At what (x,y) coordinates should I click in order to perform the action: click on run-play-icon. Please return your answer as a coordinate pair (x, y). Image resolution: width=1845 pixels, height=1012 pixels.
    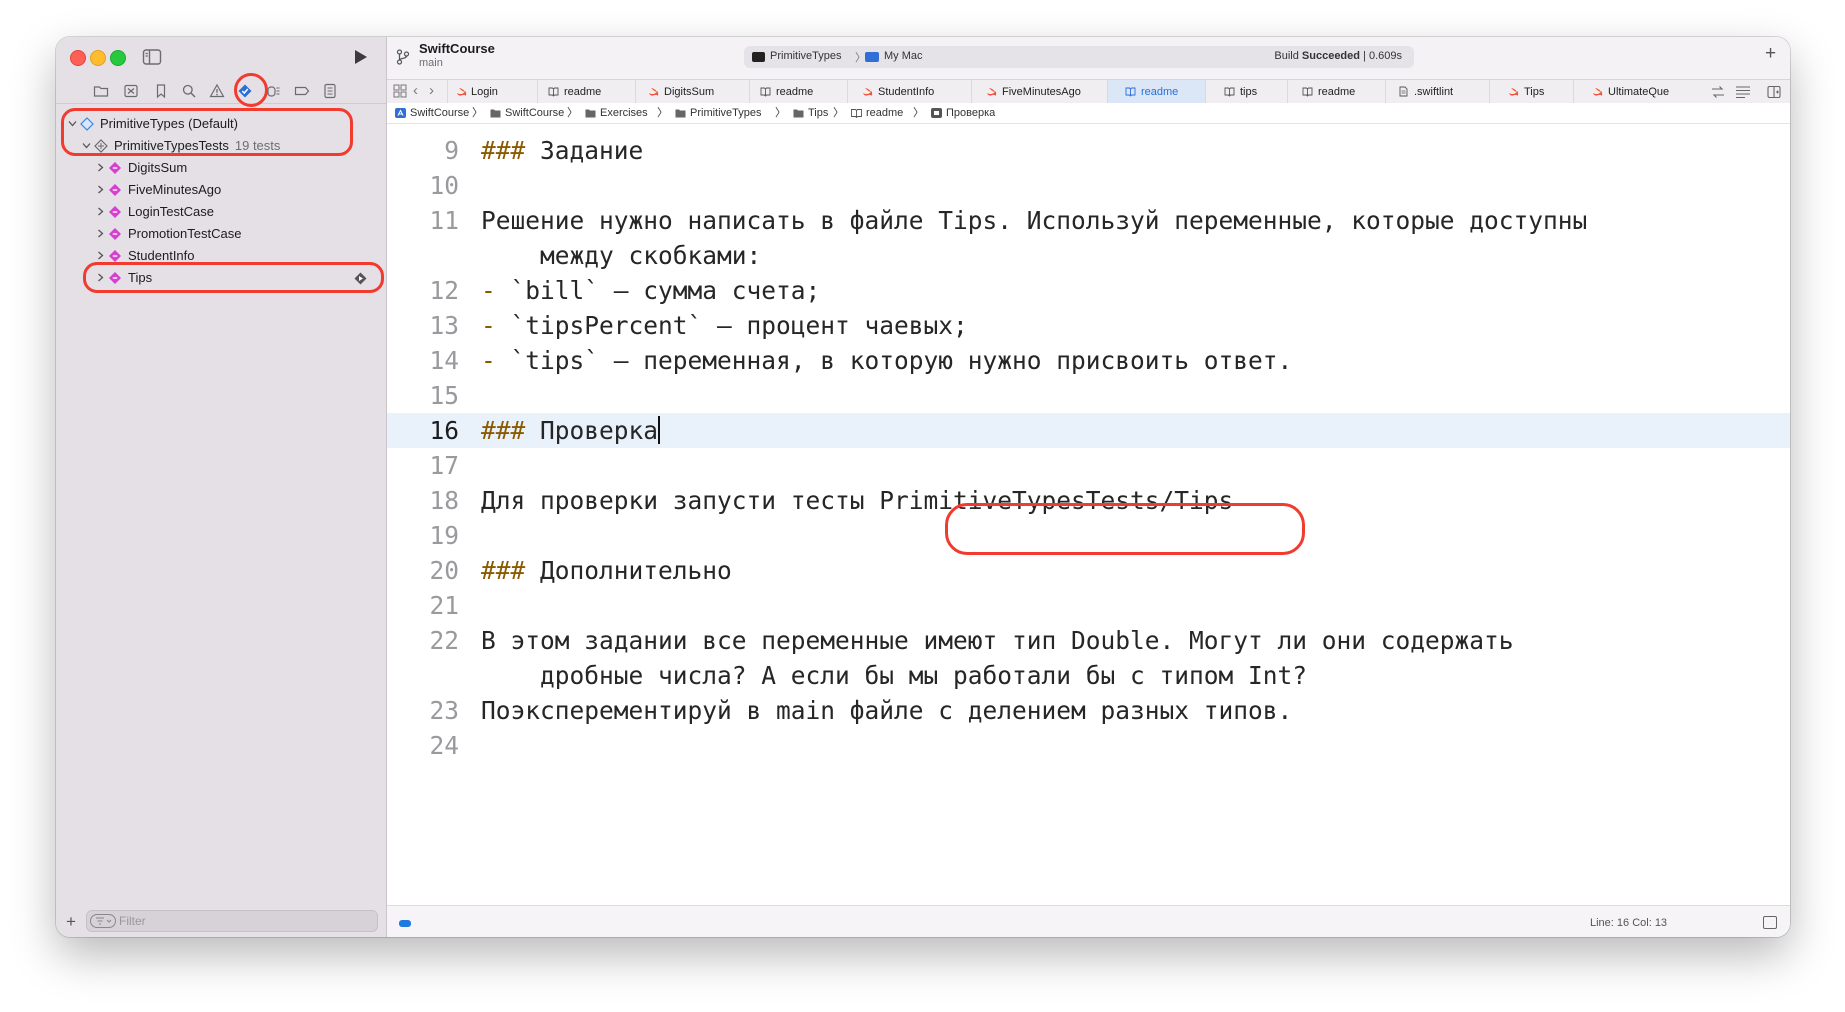
    Looking at the image, I should click on (360, 57).